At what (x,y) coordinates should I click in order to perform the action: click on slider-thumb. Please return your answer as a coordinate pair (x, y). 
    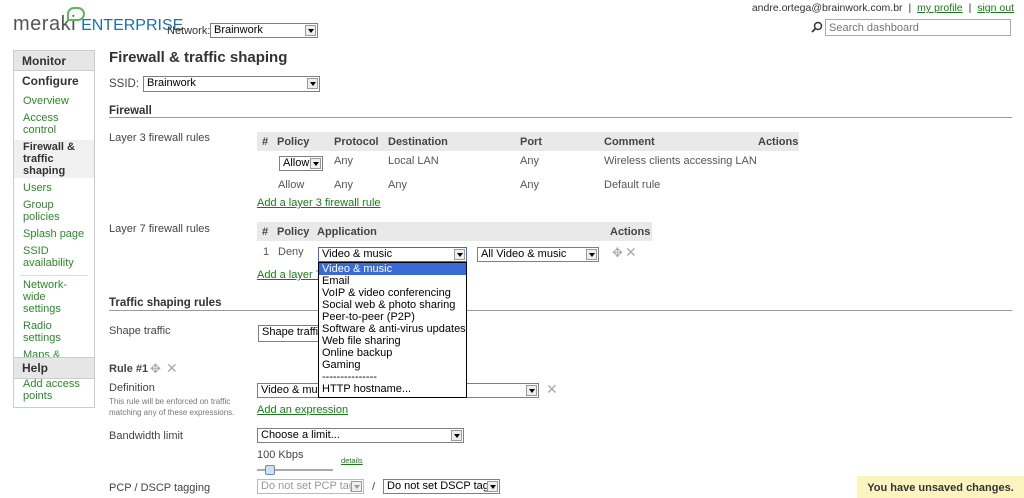
    Looking at the image, I should click on (270, 470).